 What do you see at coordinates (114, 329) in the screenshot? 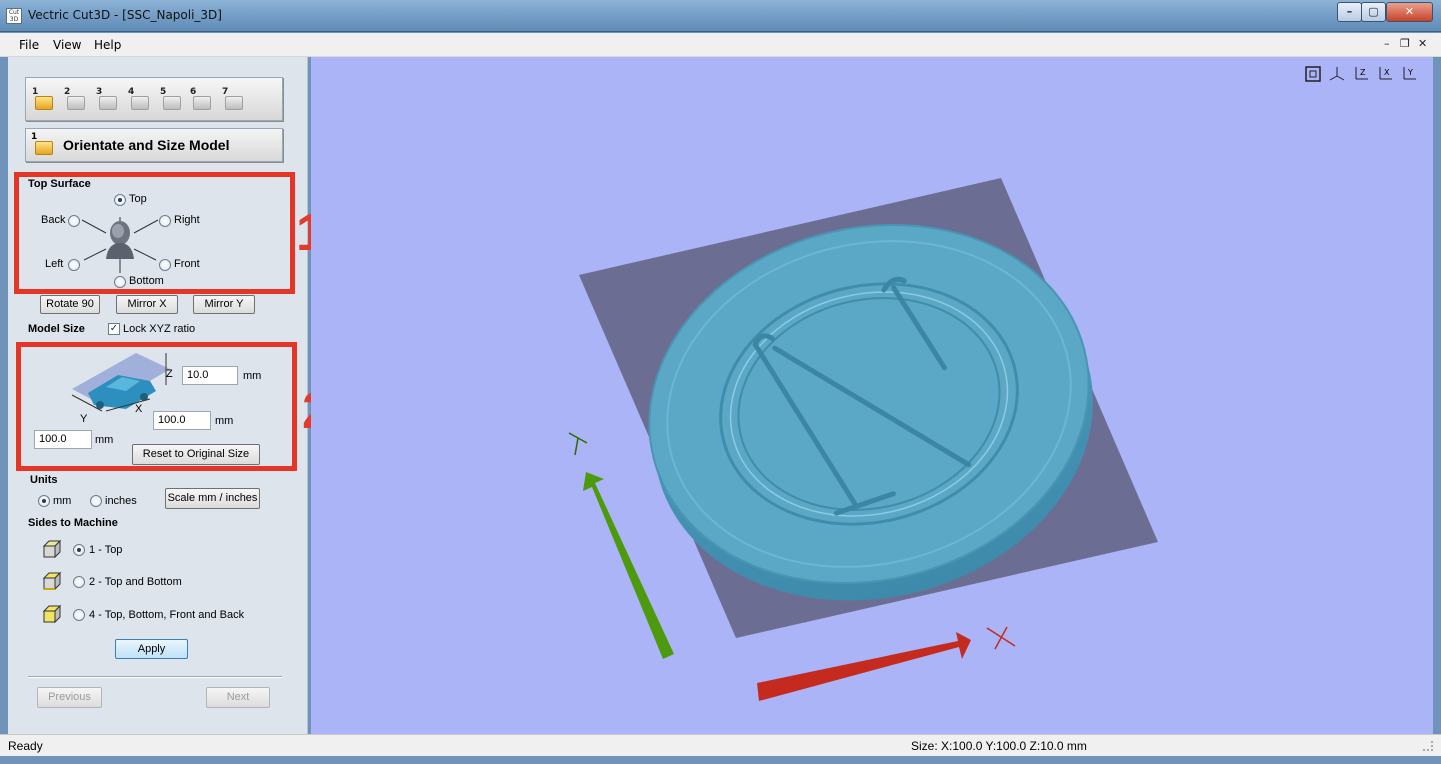
I see `lock-xyz-checkbox: ✓` at bounding box center [114, 329].